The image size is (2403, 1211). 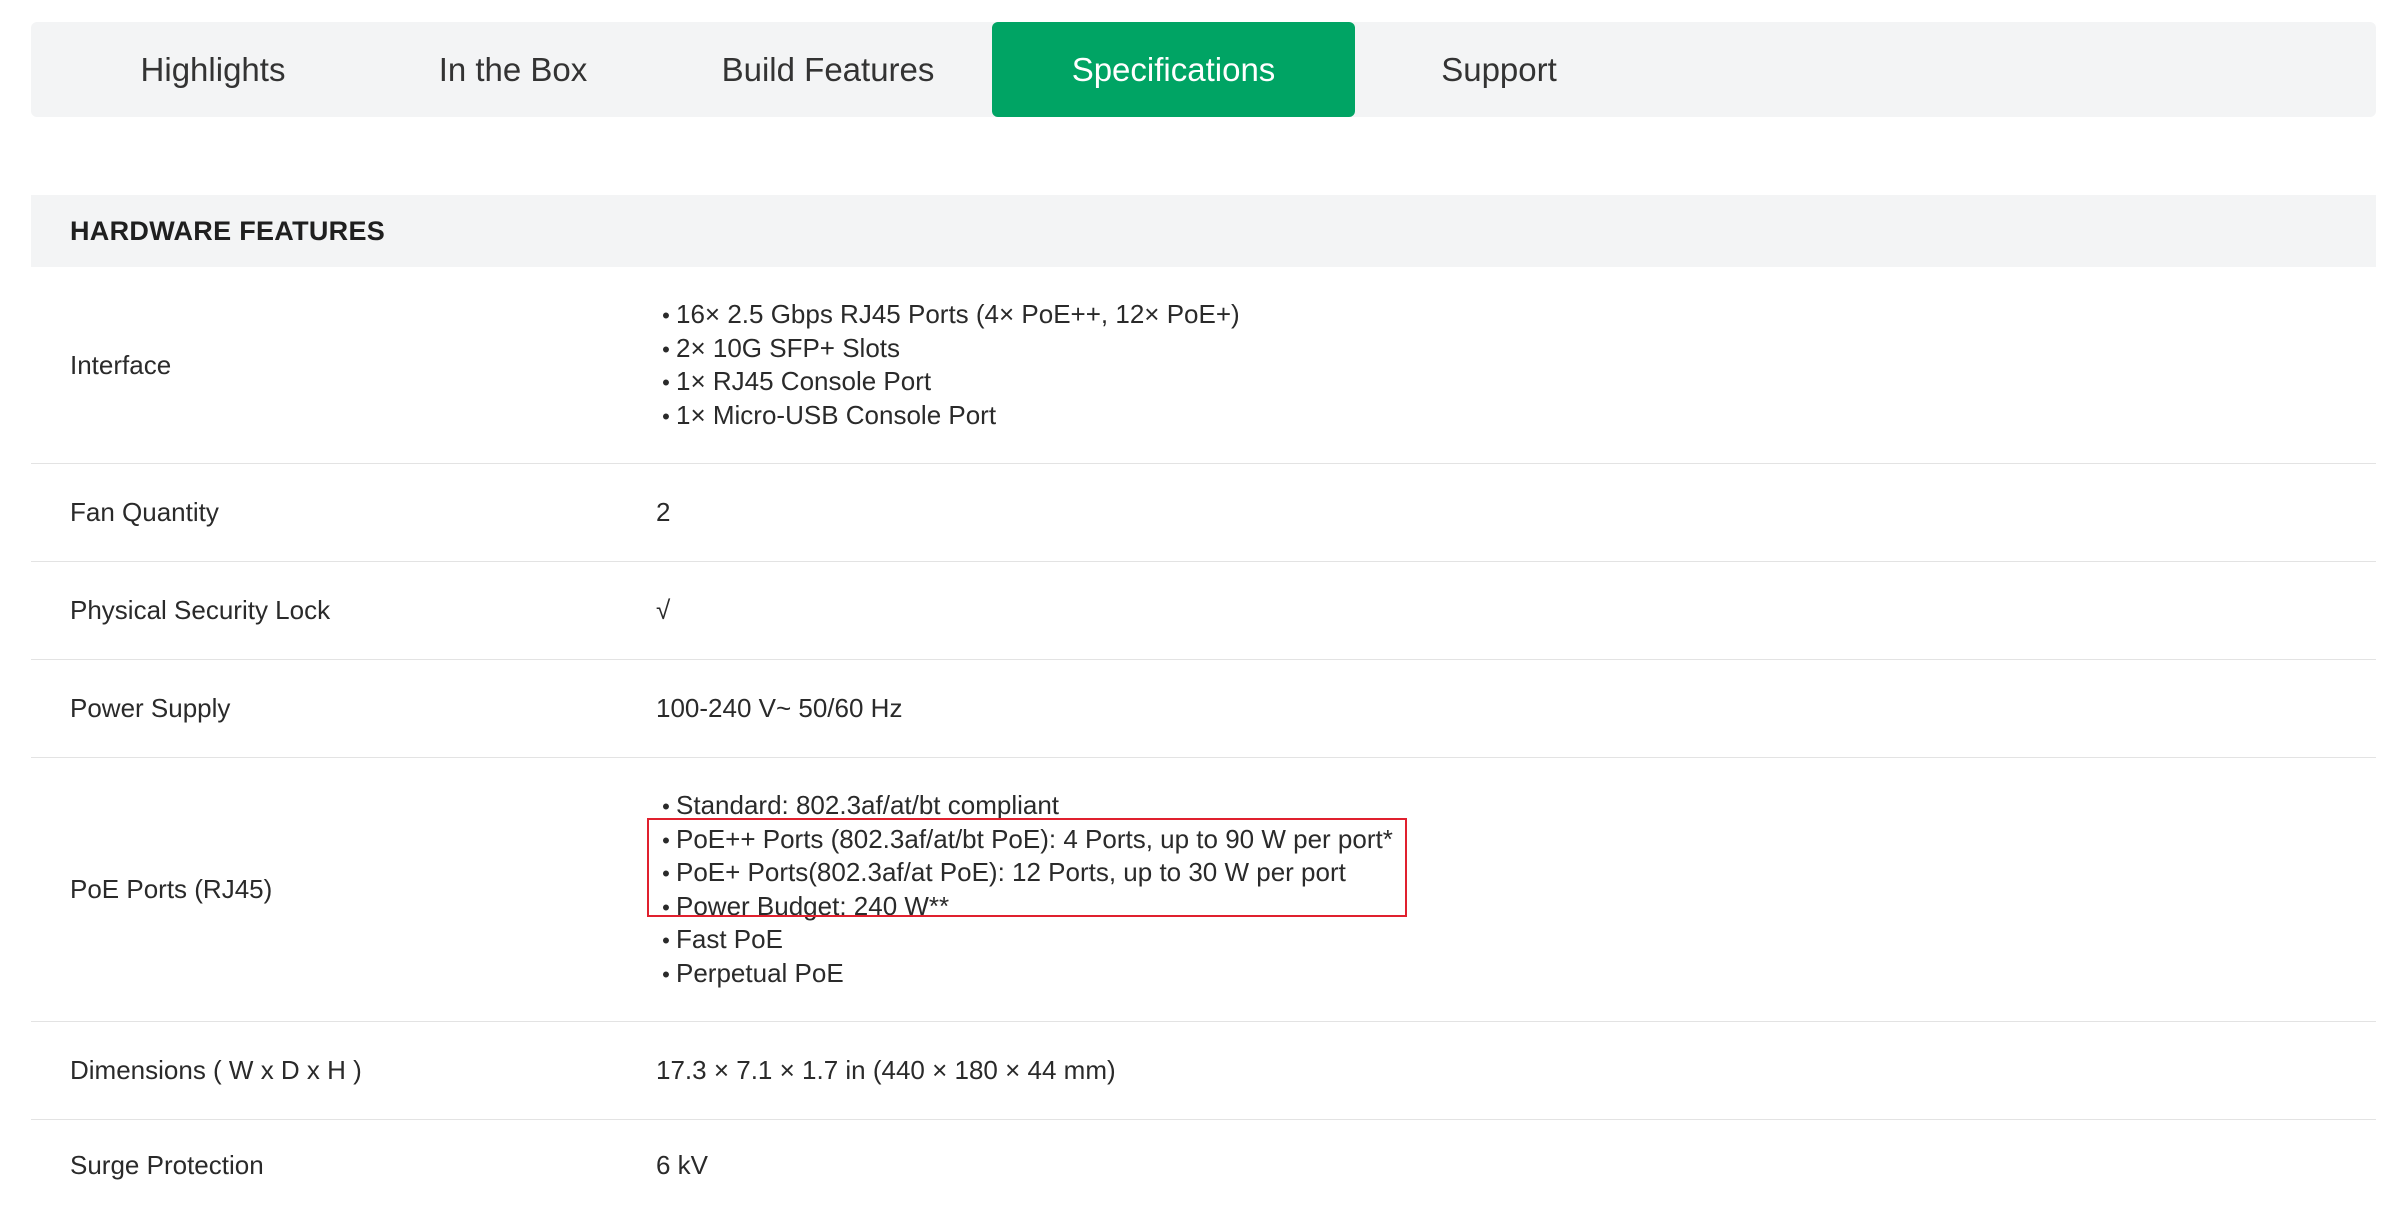 What do you see at coordinates (682, 1165) in the screenshot?
I see `spec-value: 6 kV` at bounding box center [682, 1165].